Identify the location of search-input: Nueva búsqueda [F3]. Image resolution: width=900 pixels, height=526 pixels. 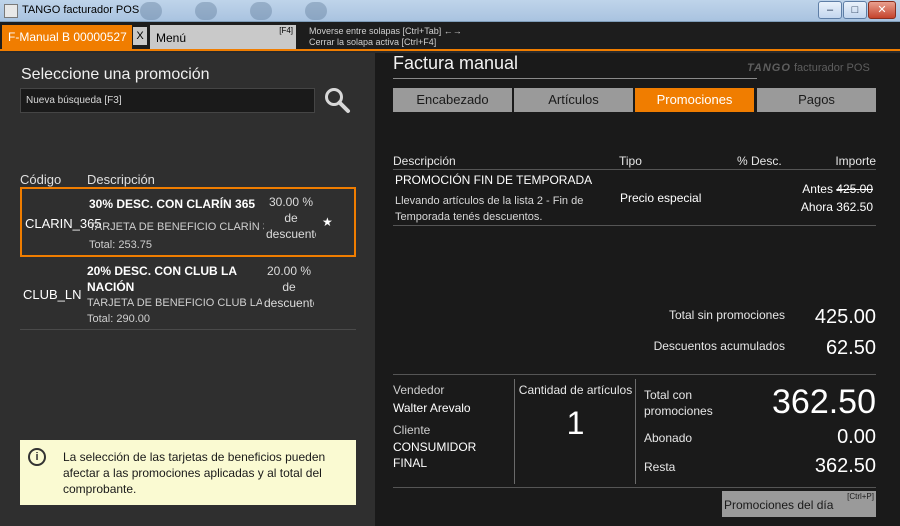
(167, 100).